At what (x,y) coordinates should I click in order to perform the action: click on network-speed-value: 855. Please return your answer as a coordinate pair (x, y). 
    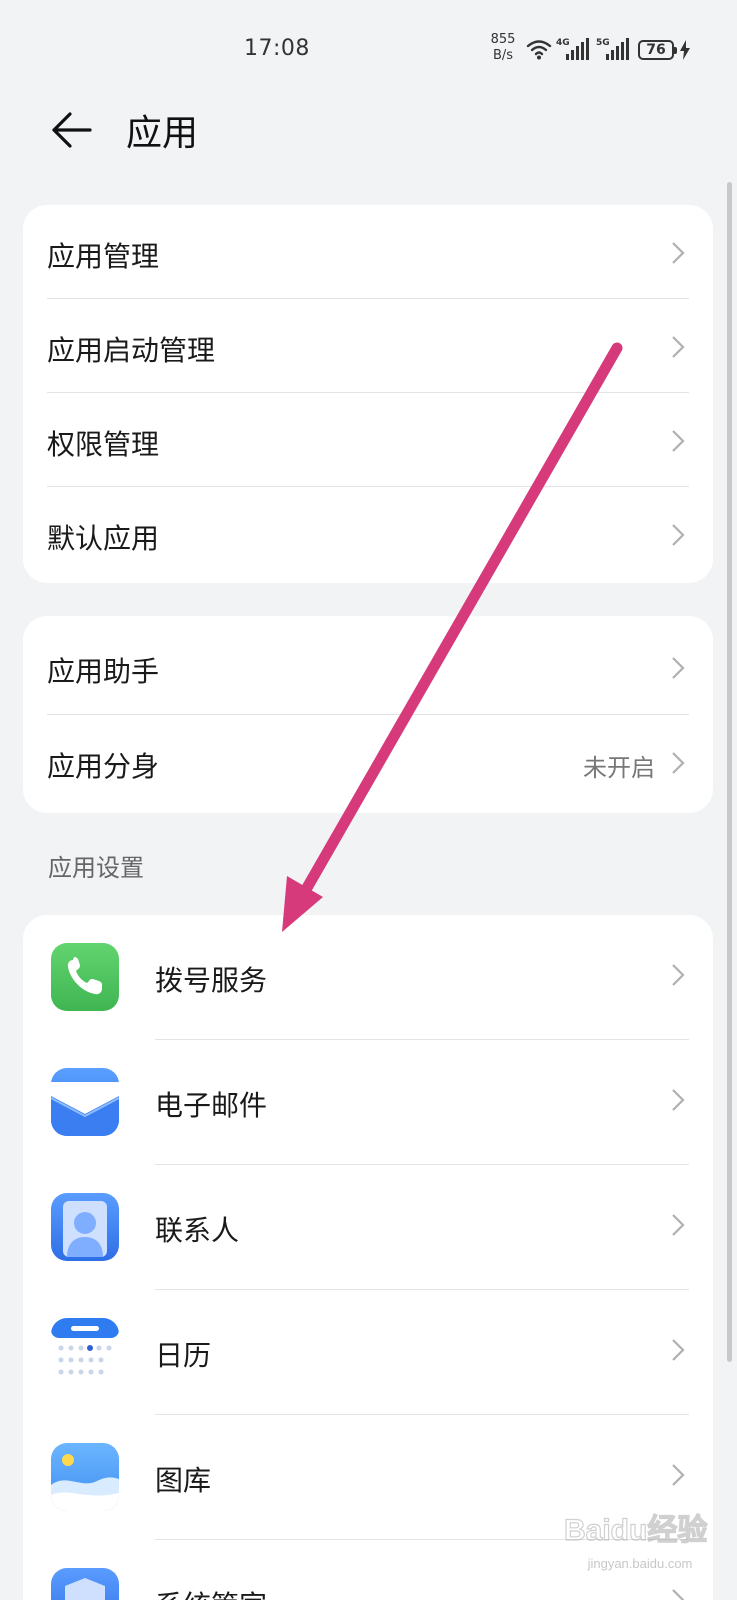
    Looking at the image, I should click on (503, 39).